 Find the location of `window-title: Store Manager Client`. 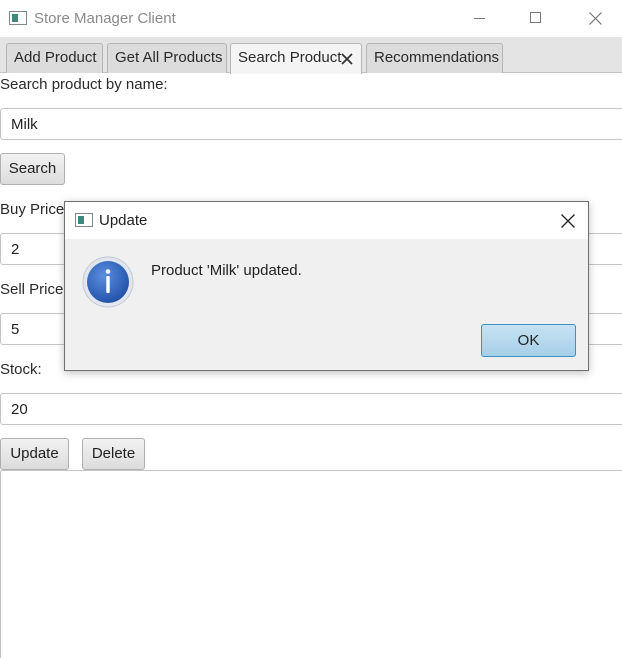

window-title: Store Manager Client is located at coordinates (105, 18).